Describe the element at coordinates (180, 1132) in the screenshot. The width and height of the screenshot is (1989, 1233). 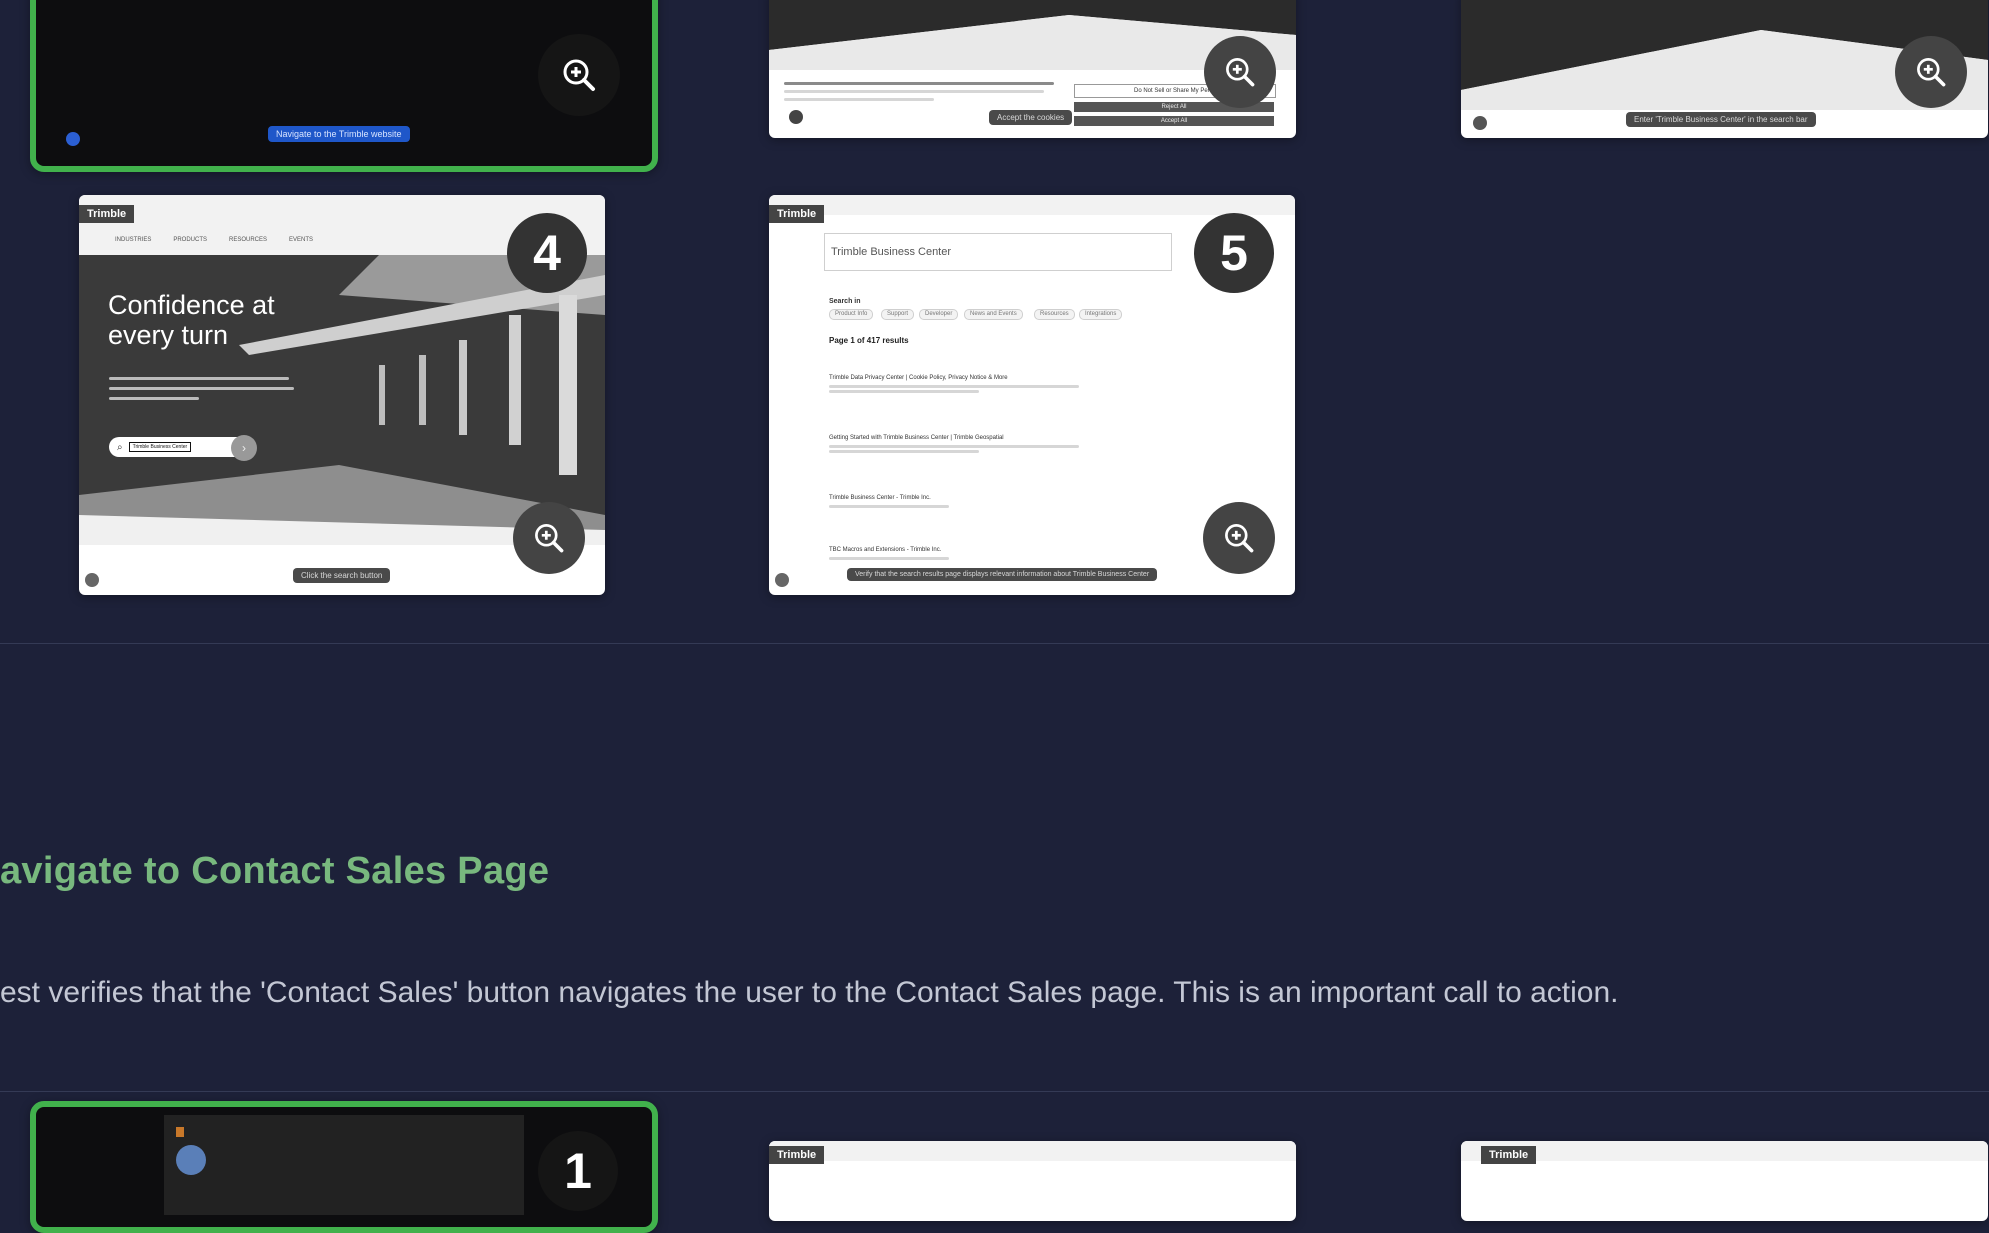
I see `app-logo-icon` at that location.